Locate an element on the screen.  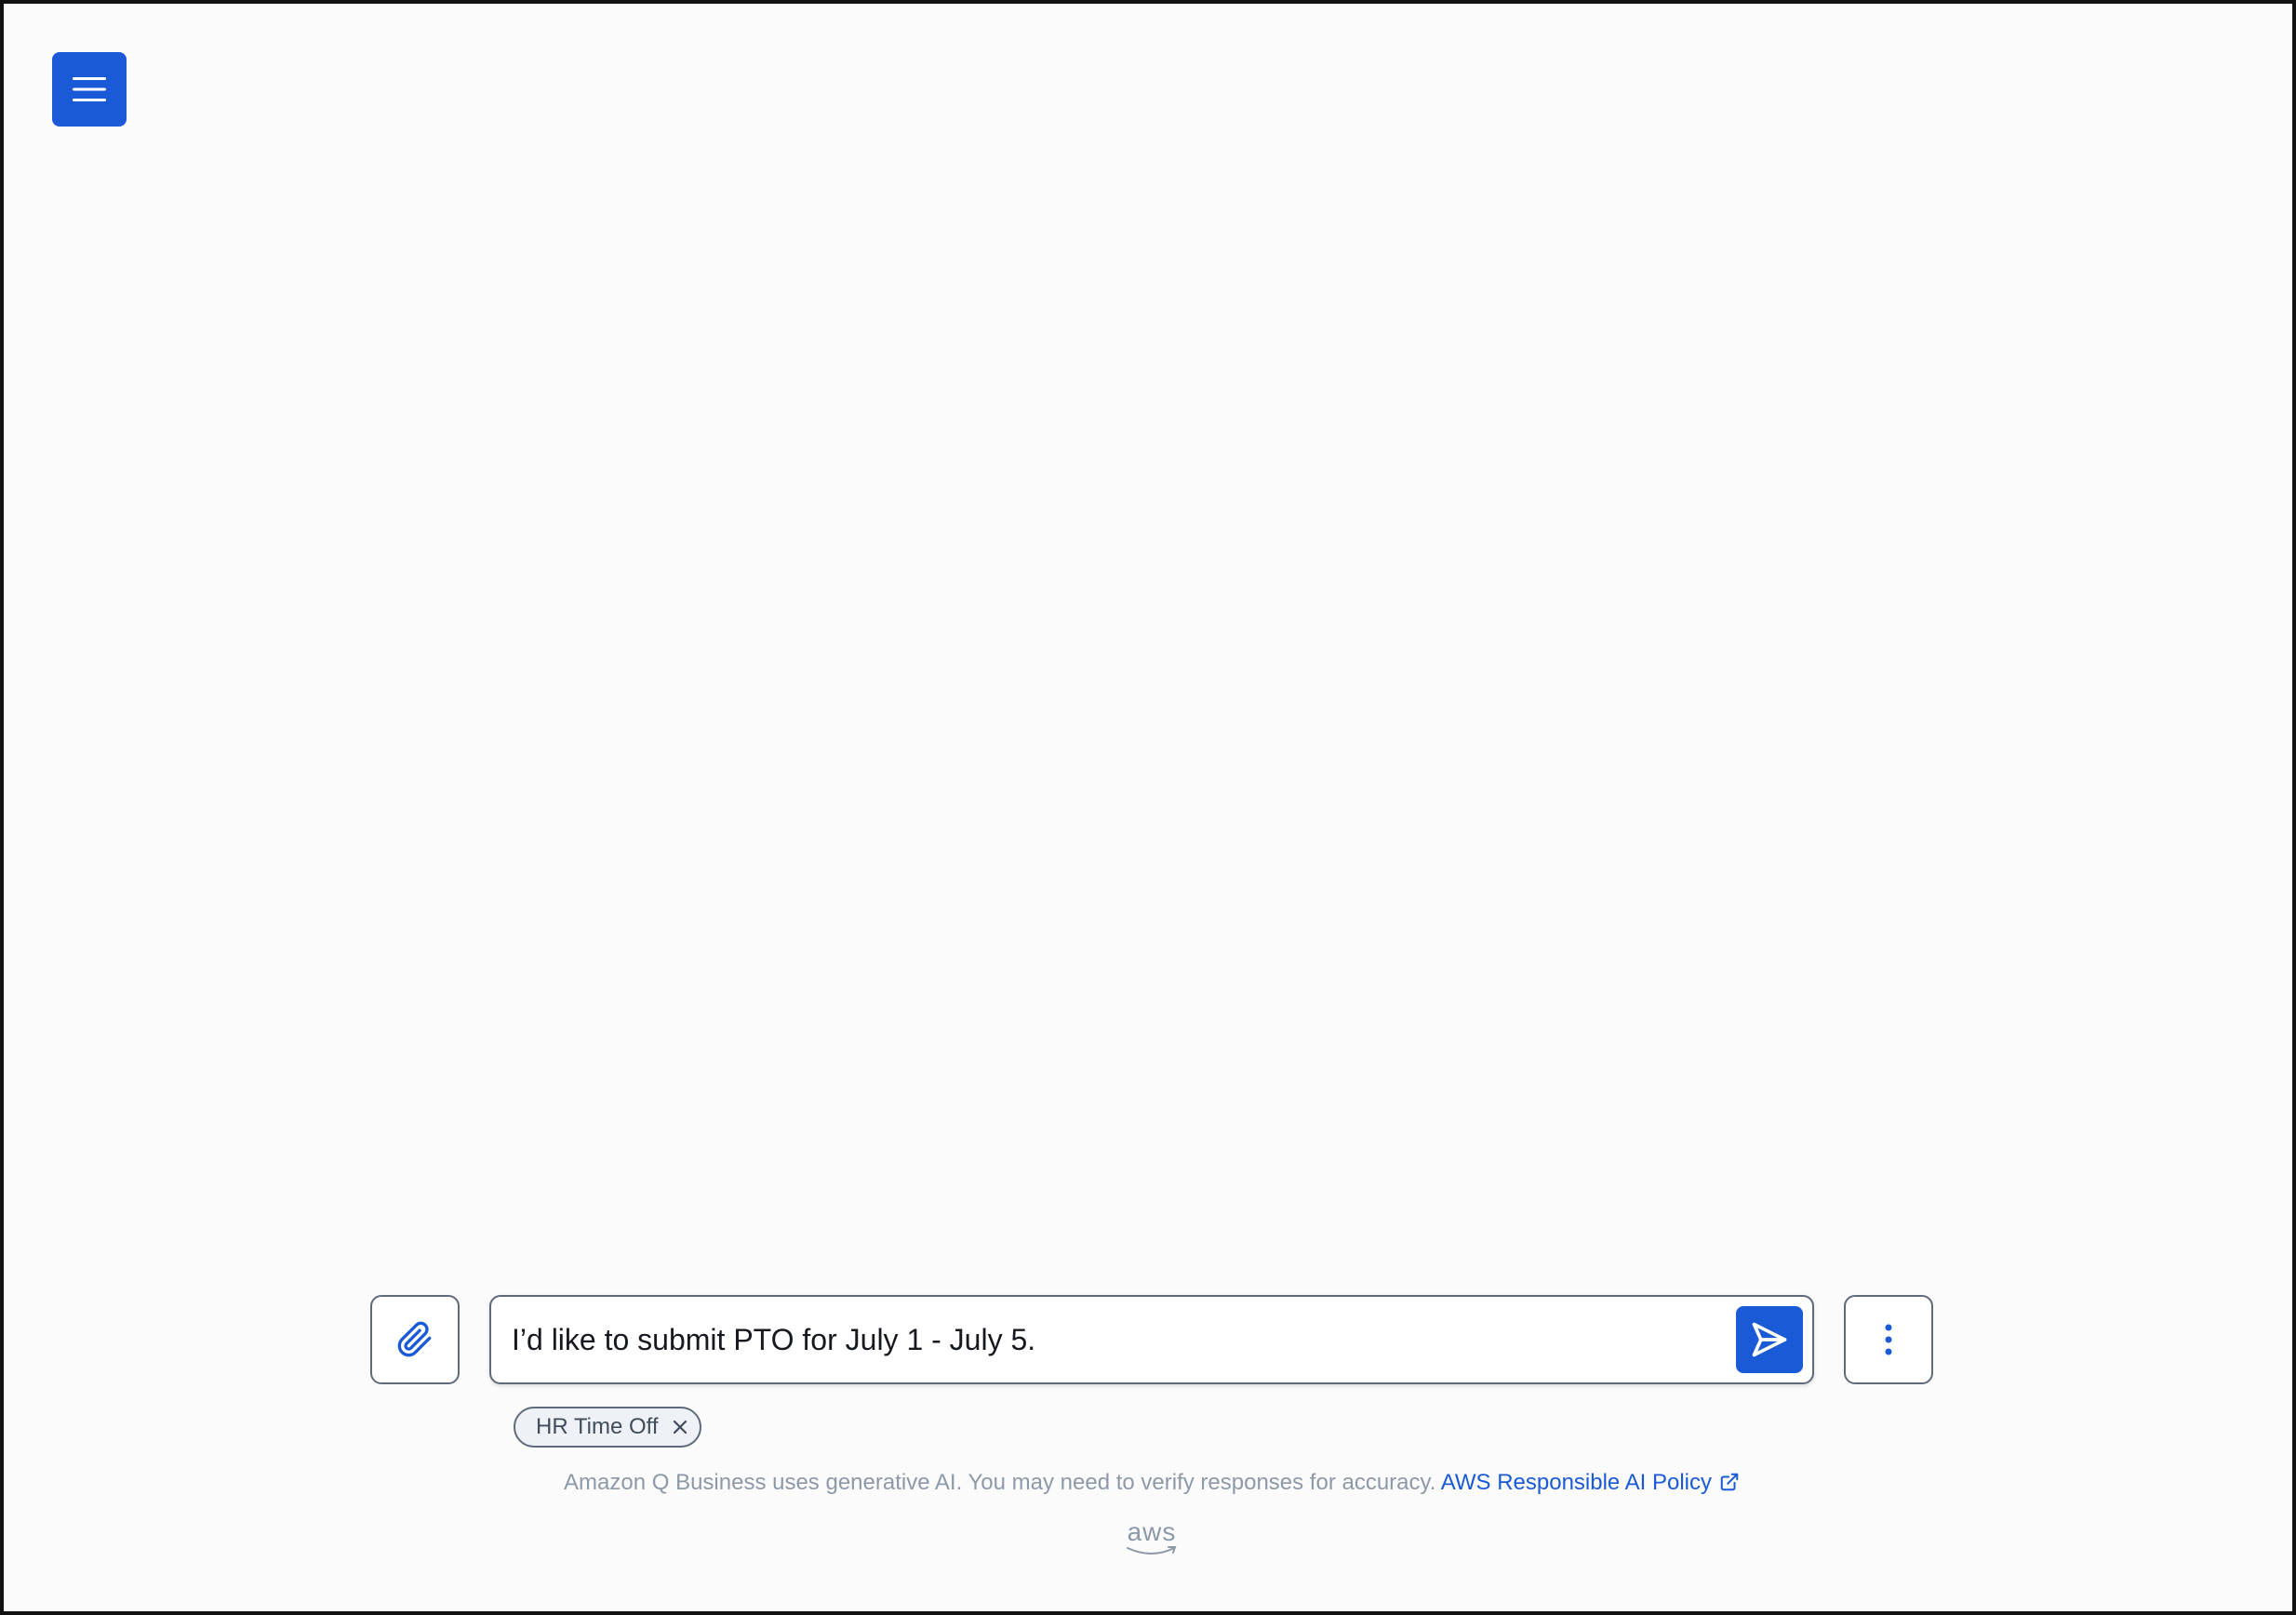
composer is located at coordinates (1151, 1339).